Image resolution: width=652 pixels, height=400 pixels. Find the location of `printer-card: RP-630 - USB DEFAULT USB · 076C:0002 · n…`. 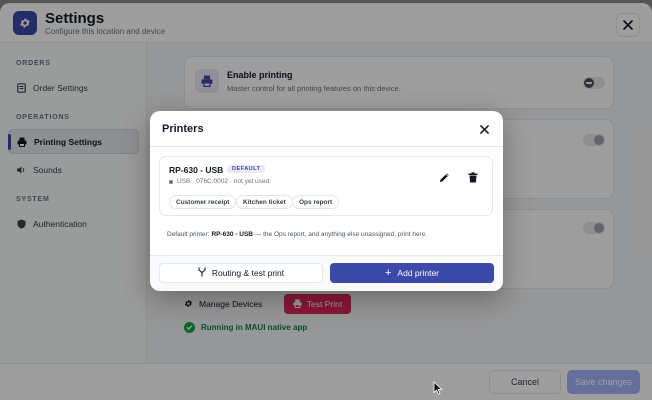

printer-card: RP-630 - USB DEFAULT USB · 076C:0002 · n… is located at coordinates (326, 186).